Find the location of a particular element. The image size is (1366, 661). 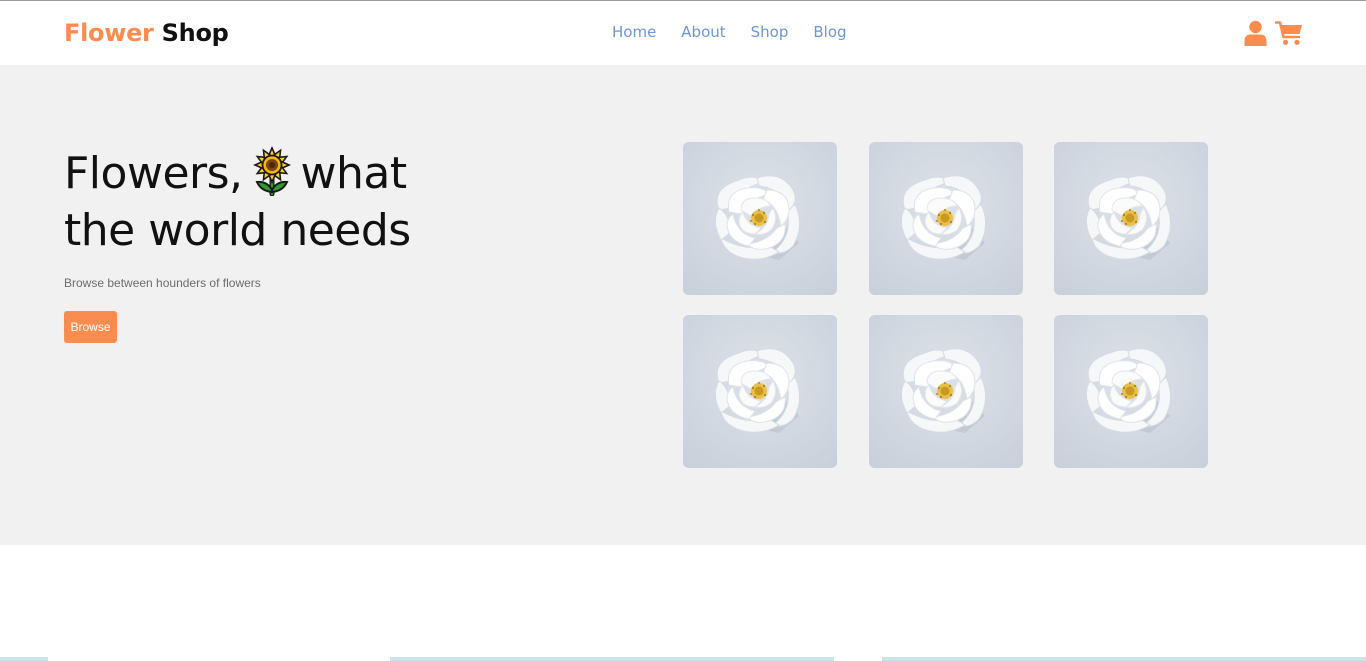

hero-title-start: Flowers, is located at coordinates (153, 173).